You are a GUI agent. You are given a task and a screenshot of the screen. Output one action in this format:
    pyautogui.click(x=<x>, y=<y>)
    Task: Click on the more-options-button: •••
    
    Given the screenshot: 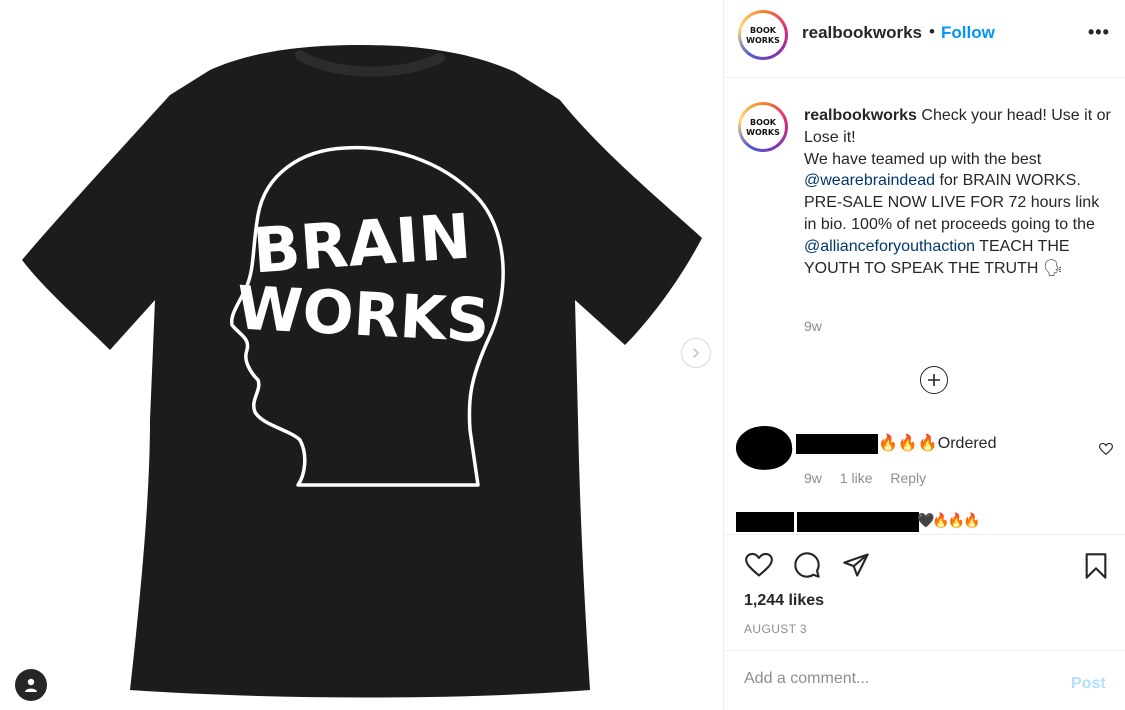 What is the action you would take?
    pyautogui.click(x=1099, y=32)
    